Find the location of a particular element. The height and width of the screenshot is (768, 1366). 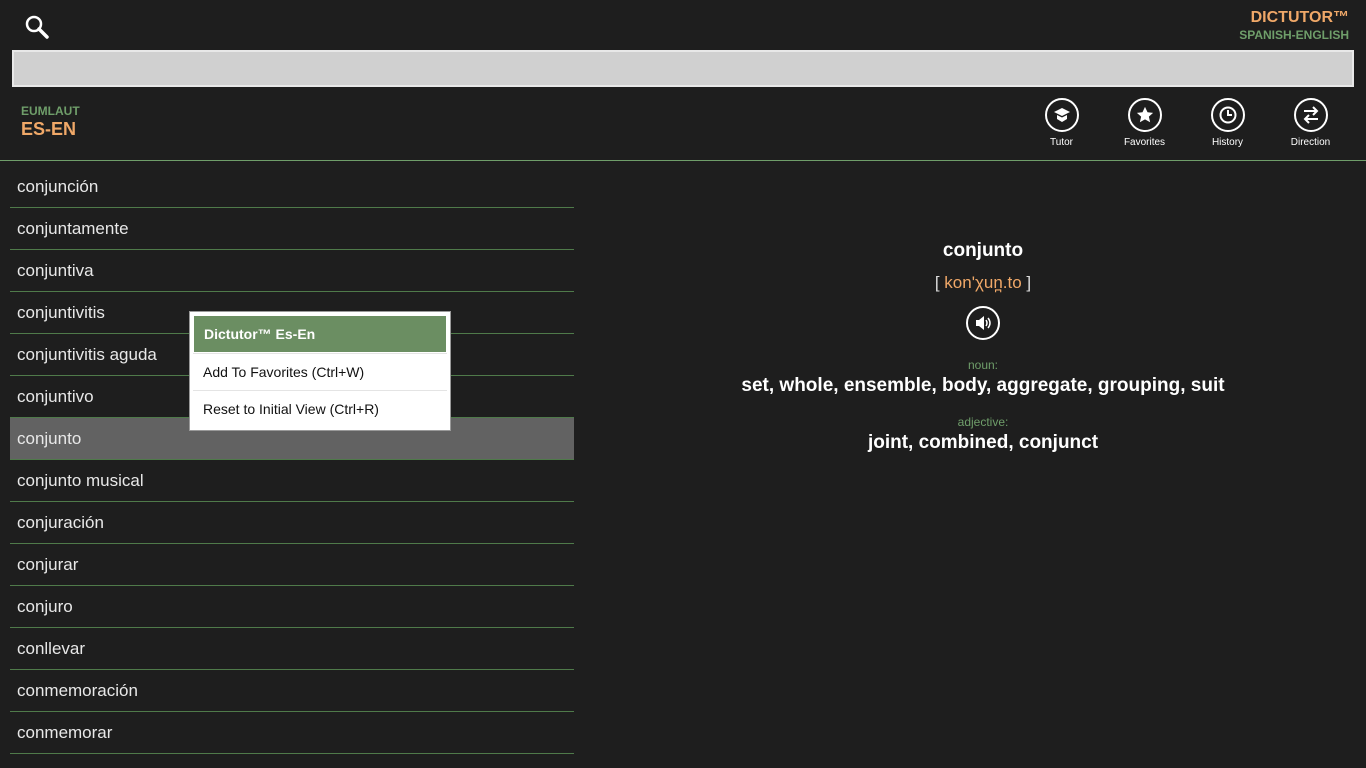

reset-view-menu-item: Reset to Initial View (Ctrl+R) is located at coordinates (320, 408).